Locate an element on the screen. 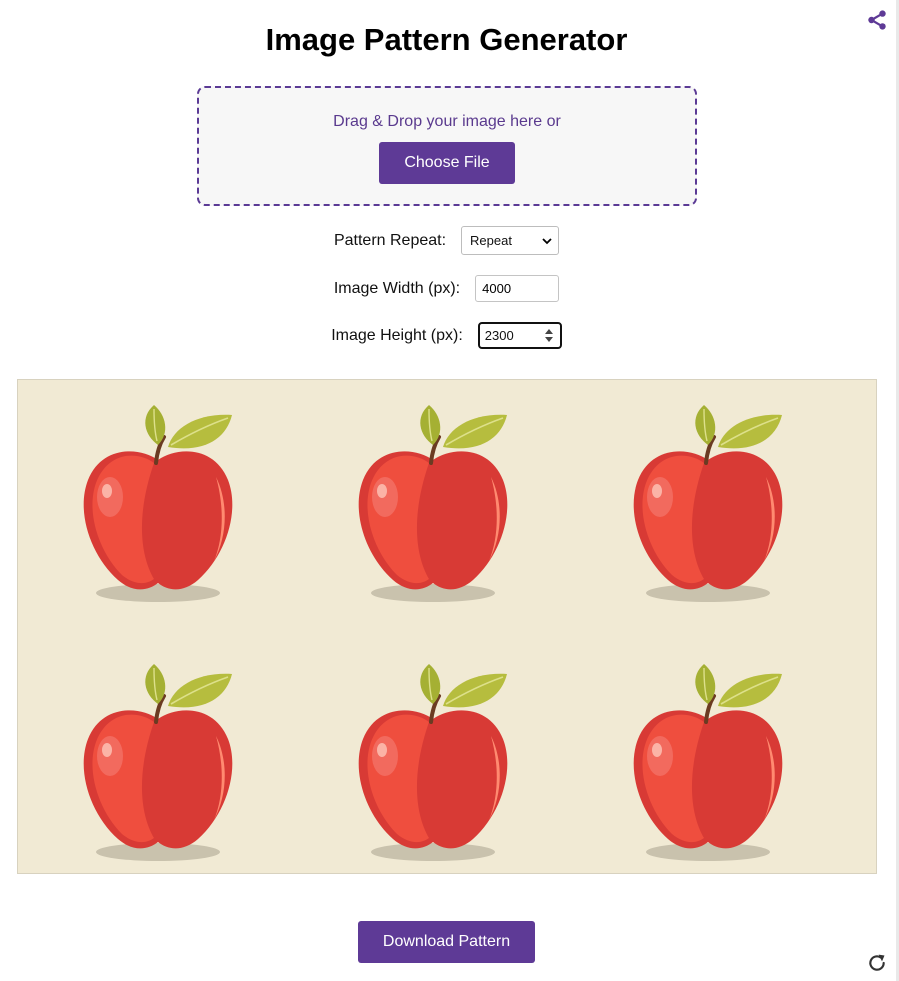 This screenshot has height=981, width=899. pattern-repeat-select: Repeat is located at coordinates (510, 240).